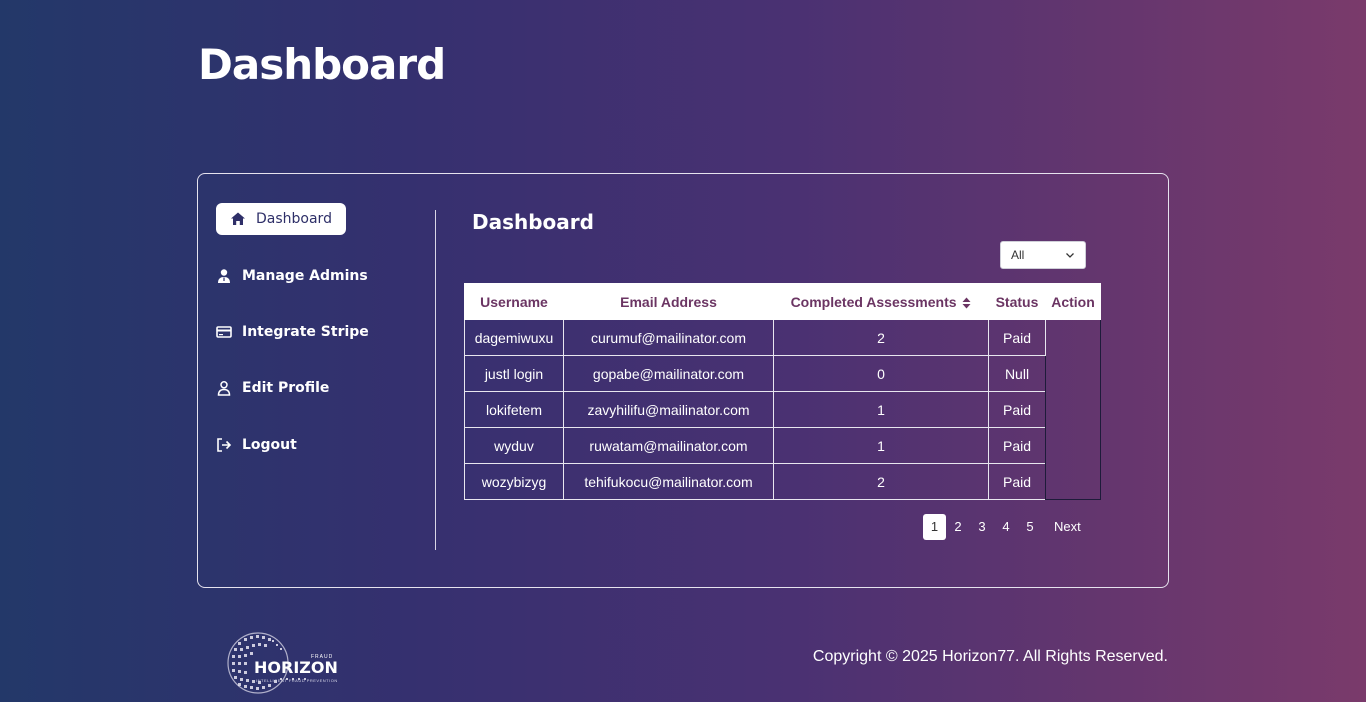  Describe the element at coordinates (668, 337) in the screenshot. I see `cell-email: curumuf@mailinator.com` at that location.